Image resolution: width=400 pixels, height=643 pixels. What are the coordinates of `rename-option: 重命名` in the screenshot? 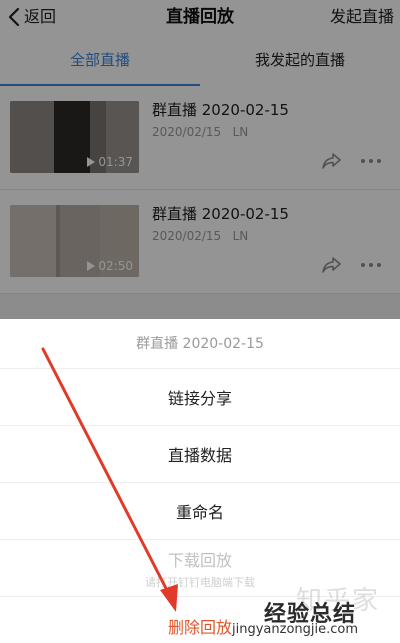 It's located at (200, 511).